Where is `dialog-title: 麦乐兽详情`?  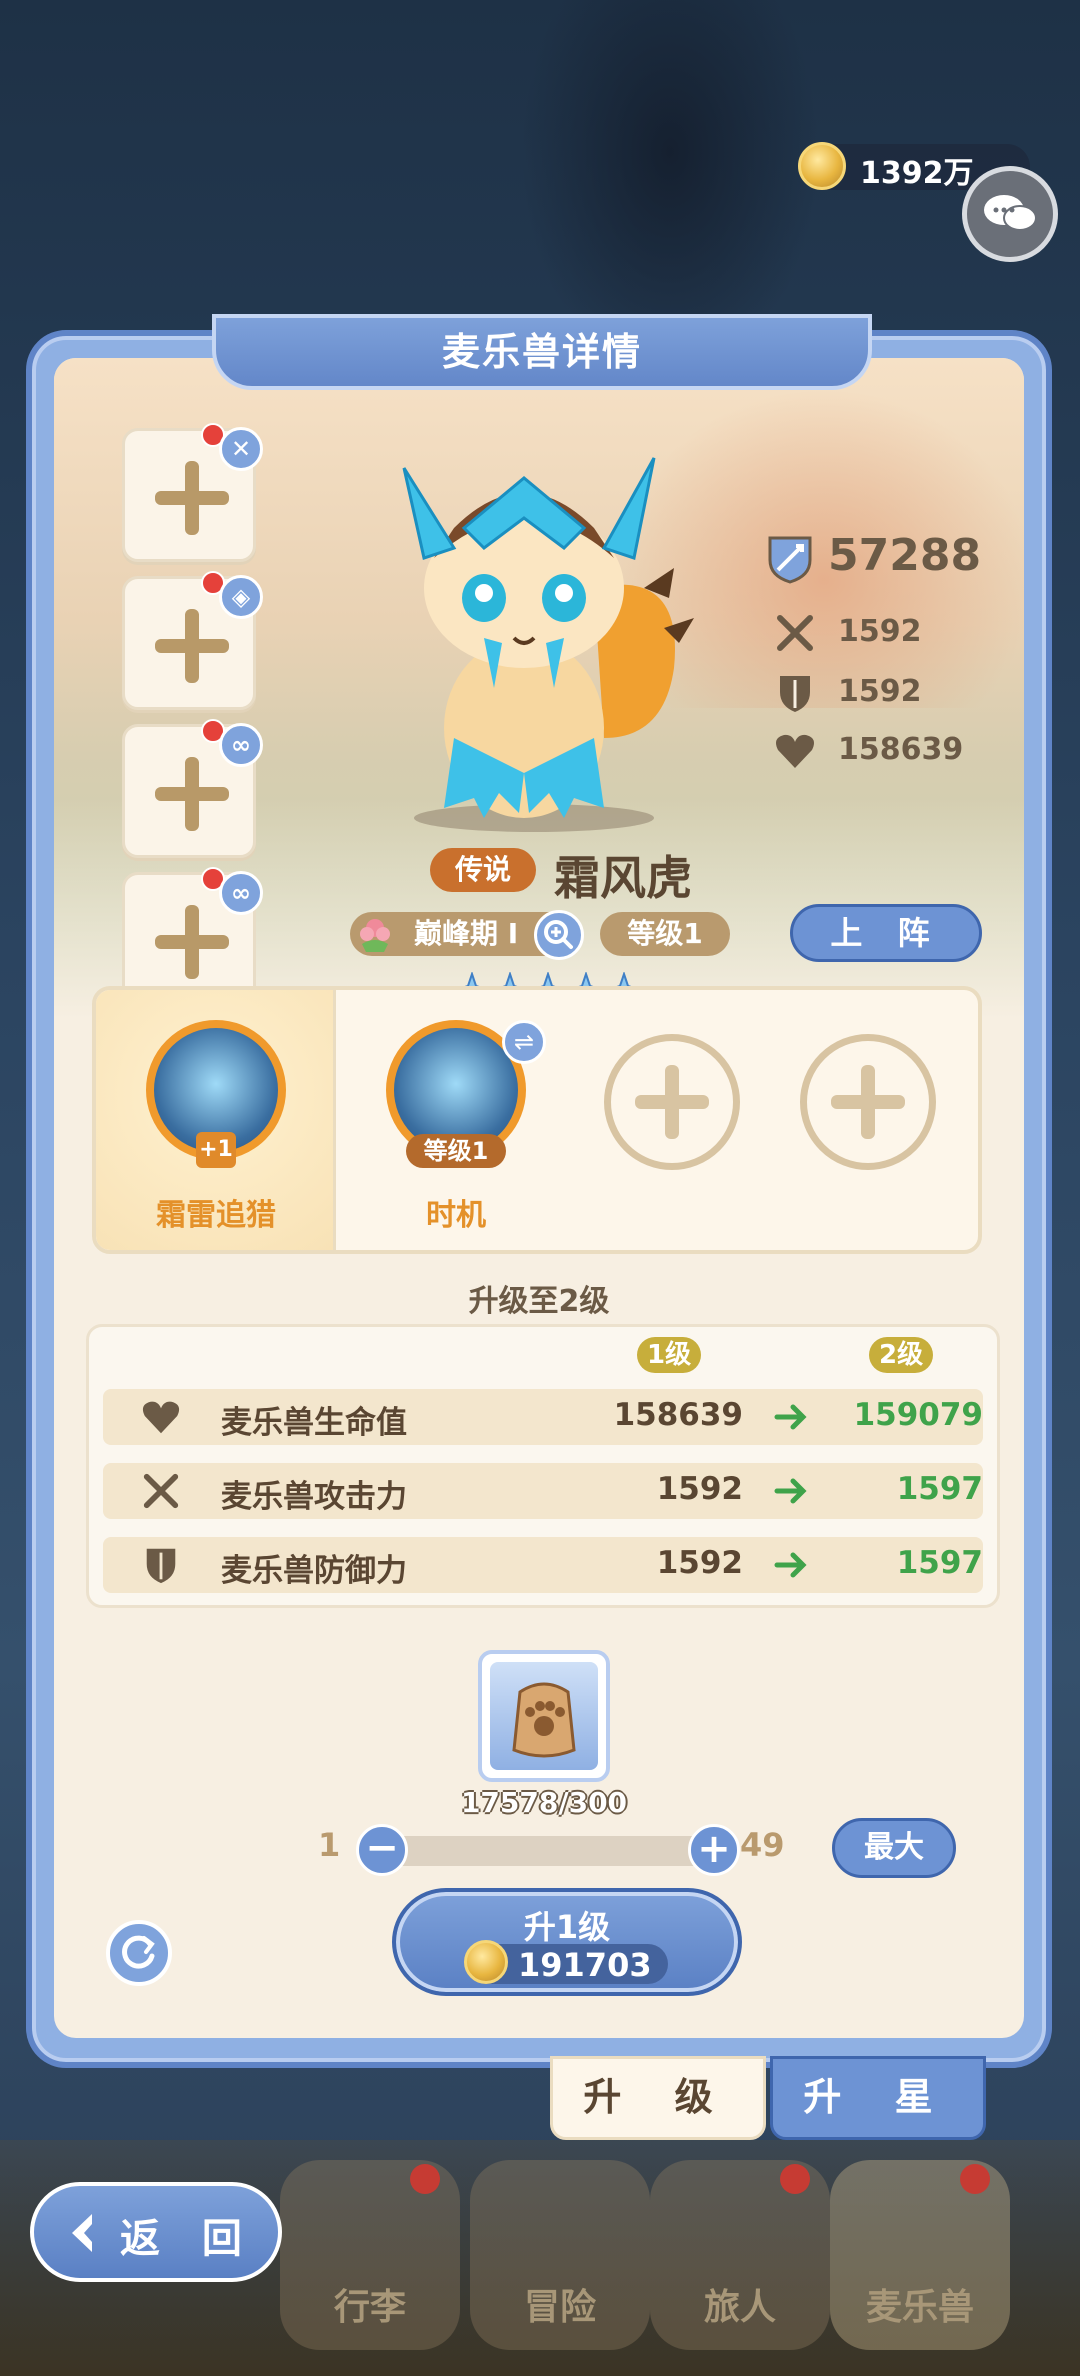
dialog-title: 麦乐兽详情 is located at coordinates (541, 352).